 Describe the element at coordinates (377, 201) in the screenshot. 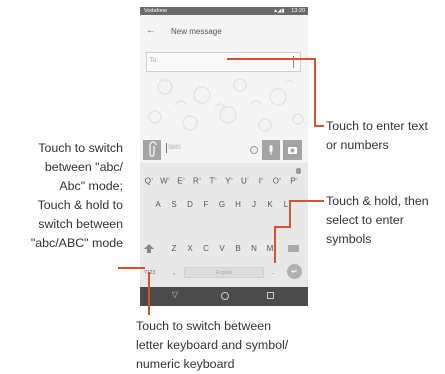

I see `callout-long-press-line1: Touch & hold, then` at that location.